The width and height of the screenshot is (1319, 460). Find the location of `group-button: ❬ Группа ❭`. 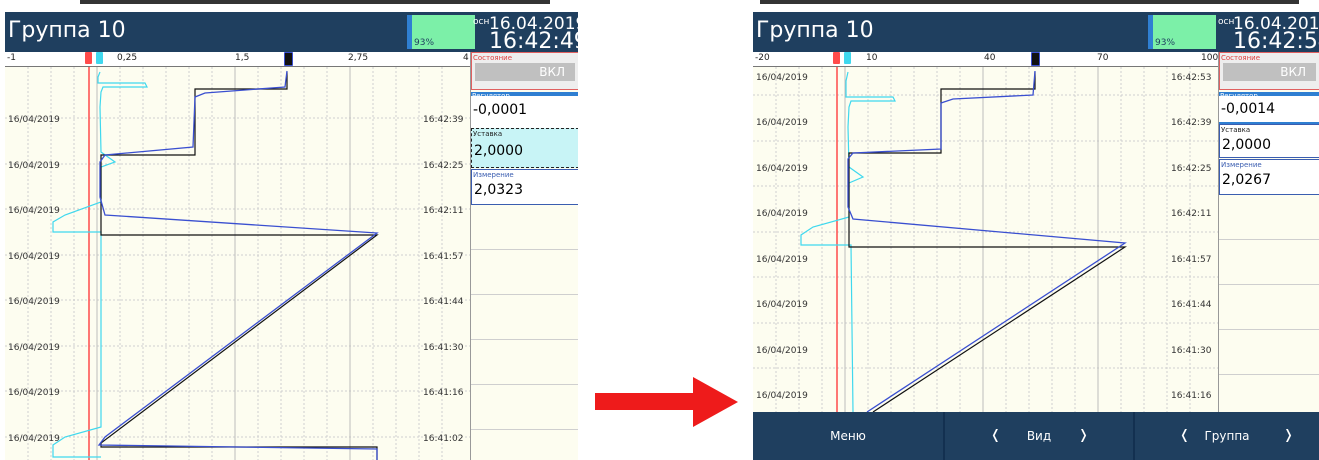

group-button: ❬ Группа ❭ is located at coordinates (1227, 436).